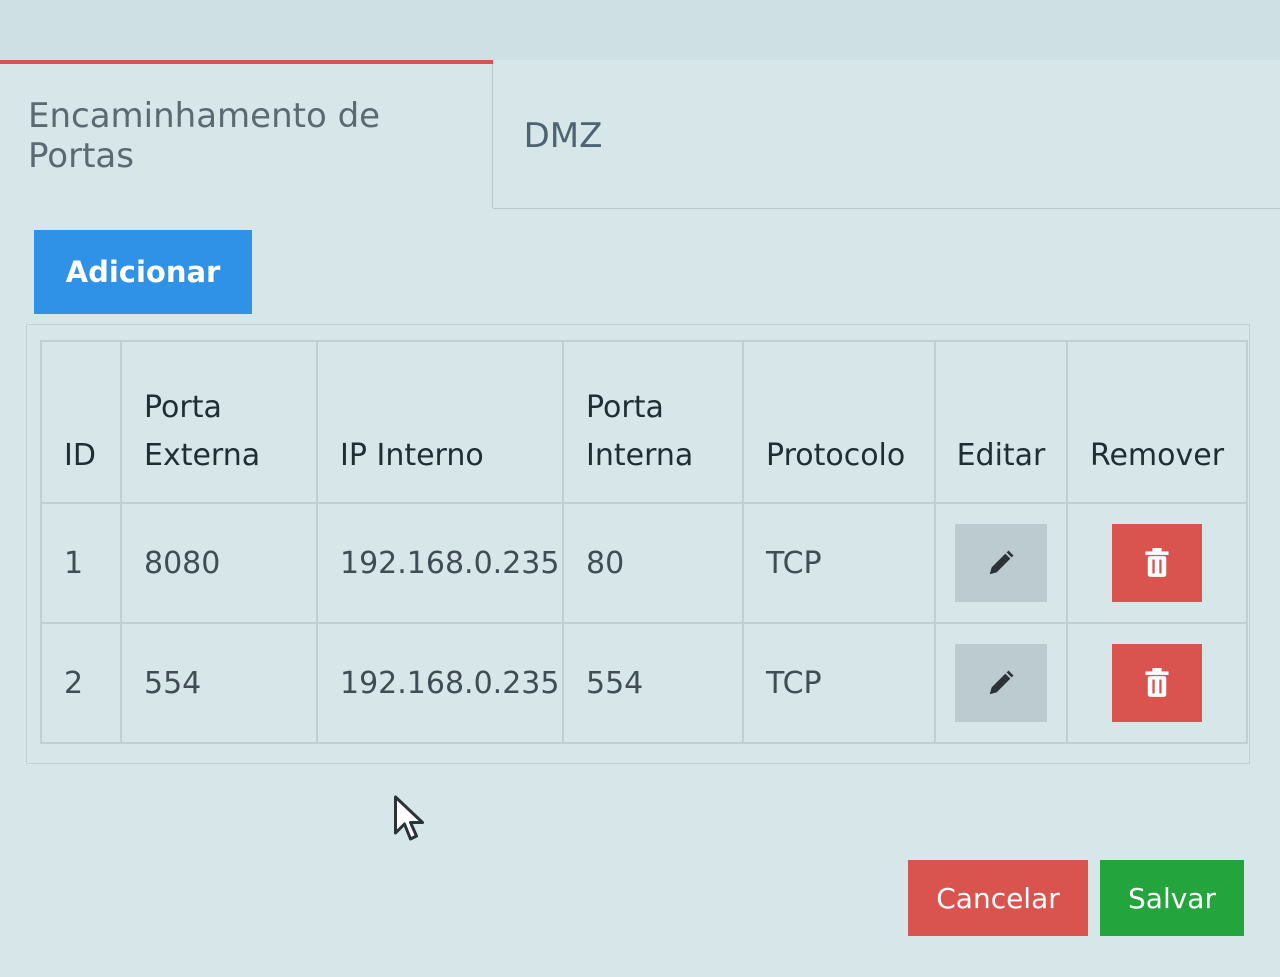  Describe the element at coordinates (81, 683) in the screenshot. I see `cell-id: 2` at that location.